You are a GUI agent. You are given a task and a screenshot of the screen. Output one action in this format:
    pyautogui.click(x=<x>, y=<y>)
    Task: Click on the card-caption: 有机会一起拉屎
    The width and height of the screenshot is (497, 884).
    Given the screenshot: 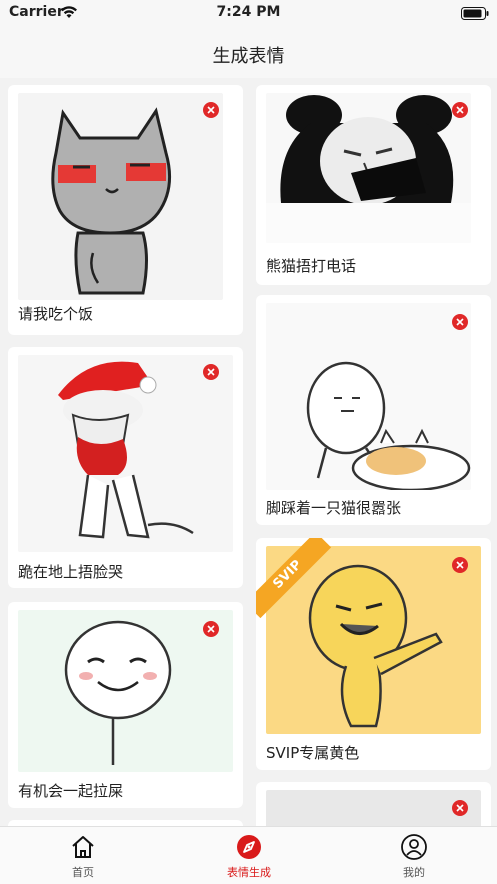 What is the action you would take?
    pyautogui.click(x=71, y=791)
    